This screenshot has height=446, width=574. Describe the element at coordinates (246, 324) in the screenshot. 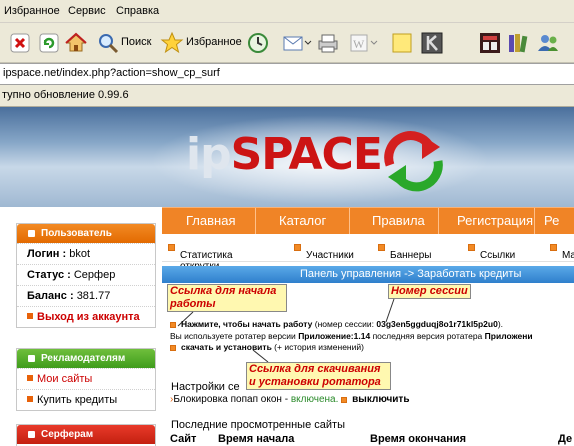

I see `start-work-link: Нажмите, чтобы начать работу` at that location.